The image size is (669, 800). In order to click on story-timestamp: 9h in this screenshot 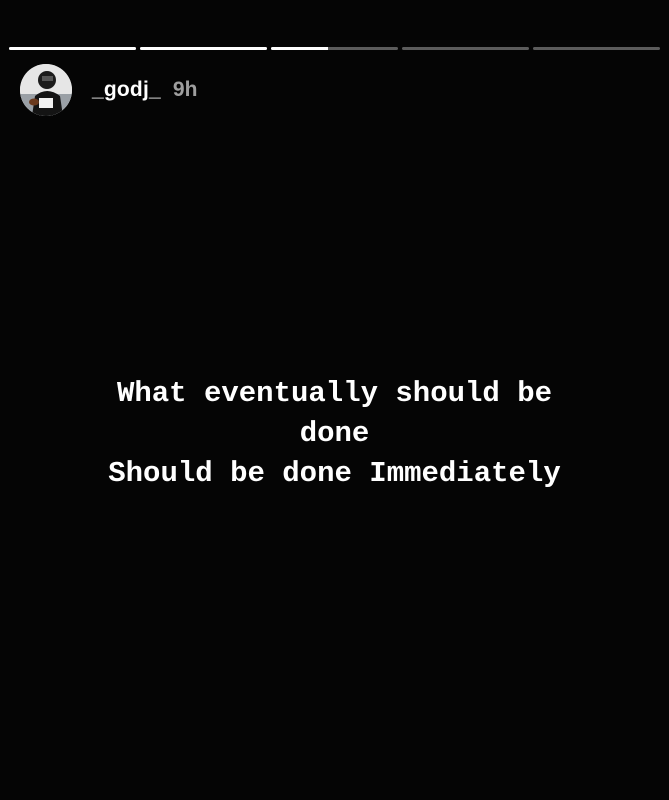, I will do `click(185, 89)`.